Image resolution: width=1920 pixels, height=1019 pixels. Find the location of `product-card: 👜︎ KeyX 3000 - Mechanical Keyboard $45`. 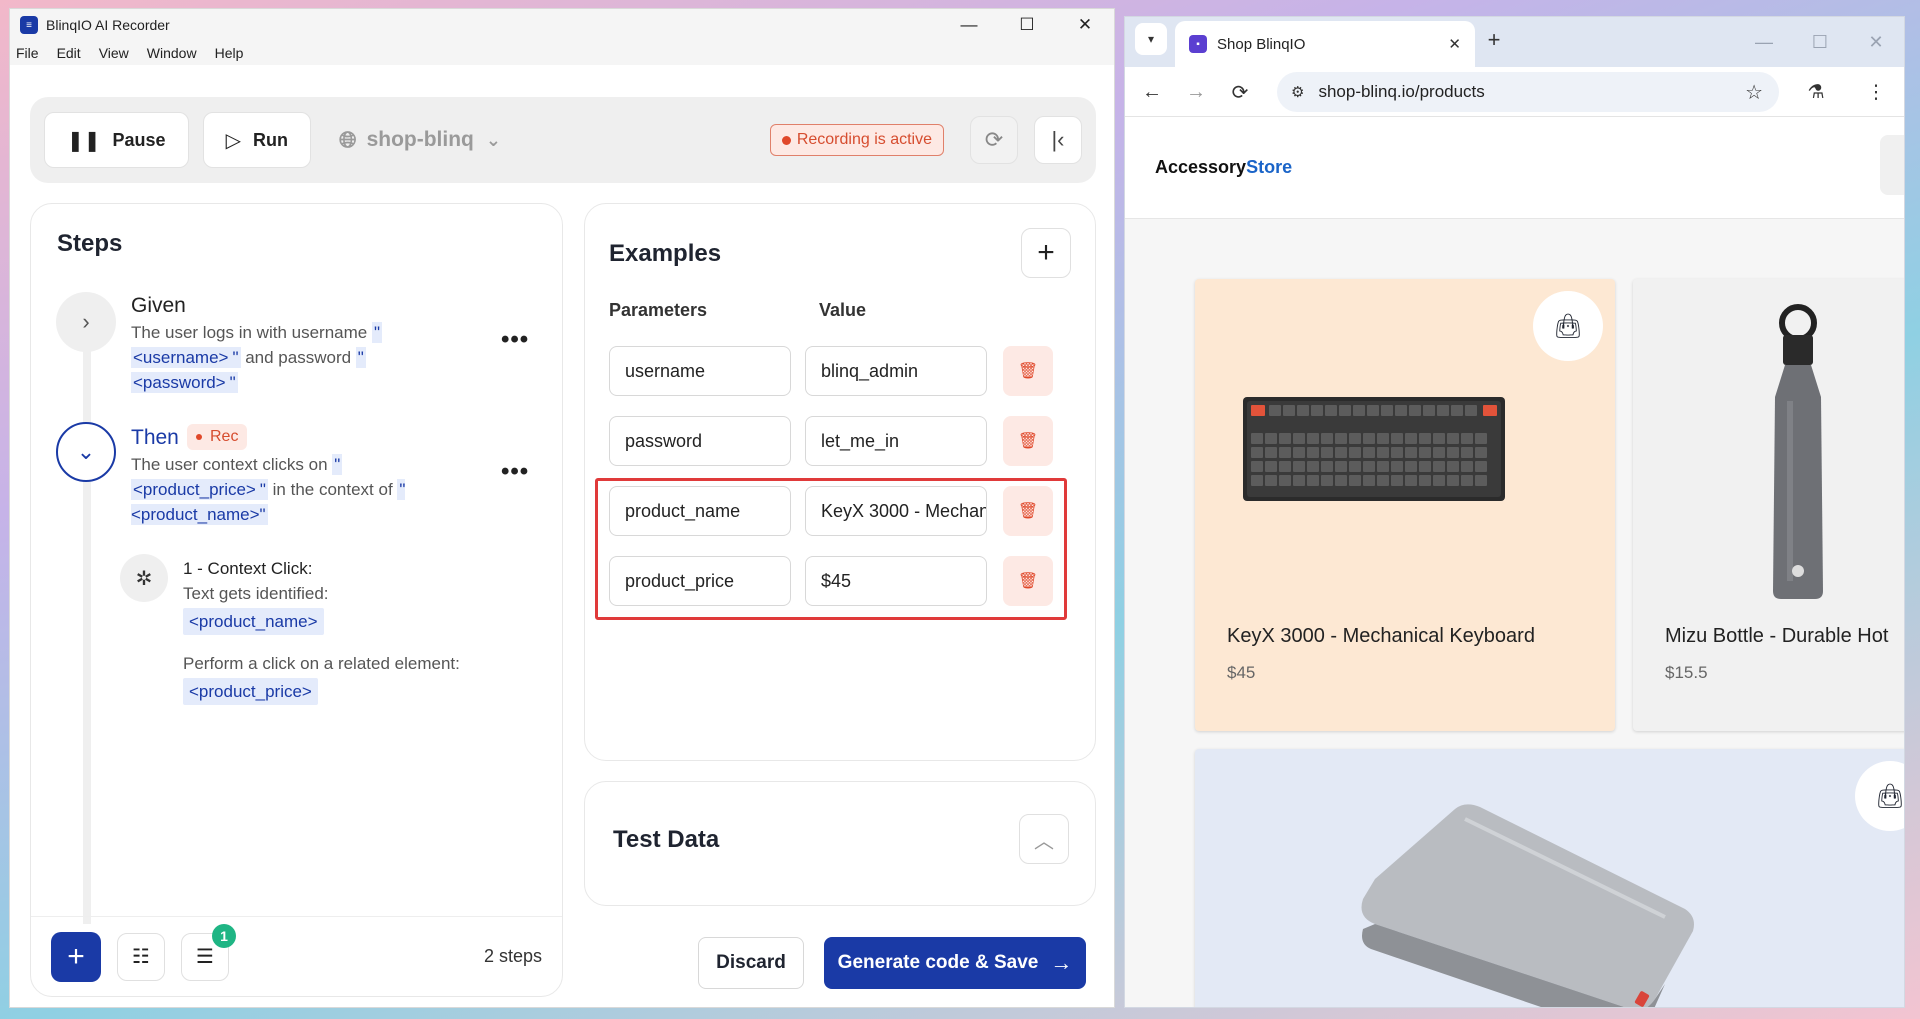

product-card: 👜︎ KeyX 3000 - Mechanical Keyboard $45 is located at coordinates (1405, 505).